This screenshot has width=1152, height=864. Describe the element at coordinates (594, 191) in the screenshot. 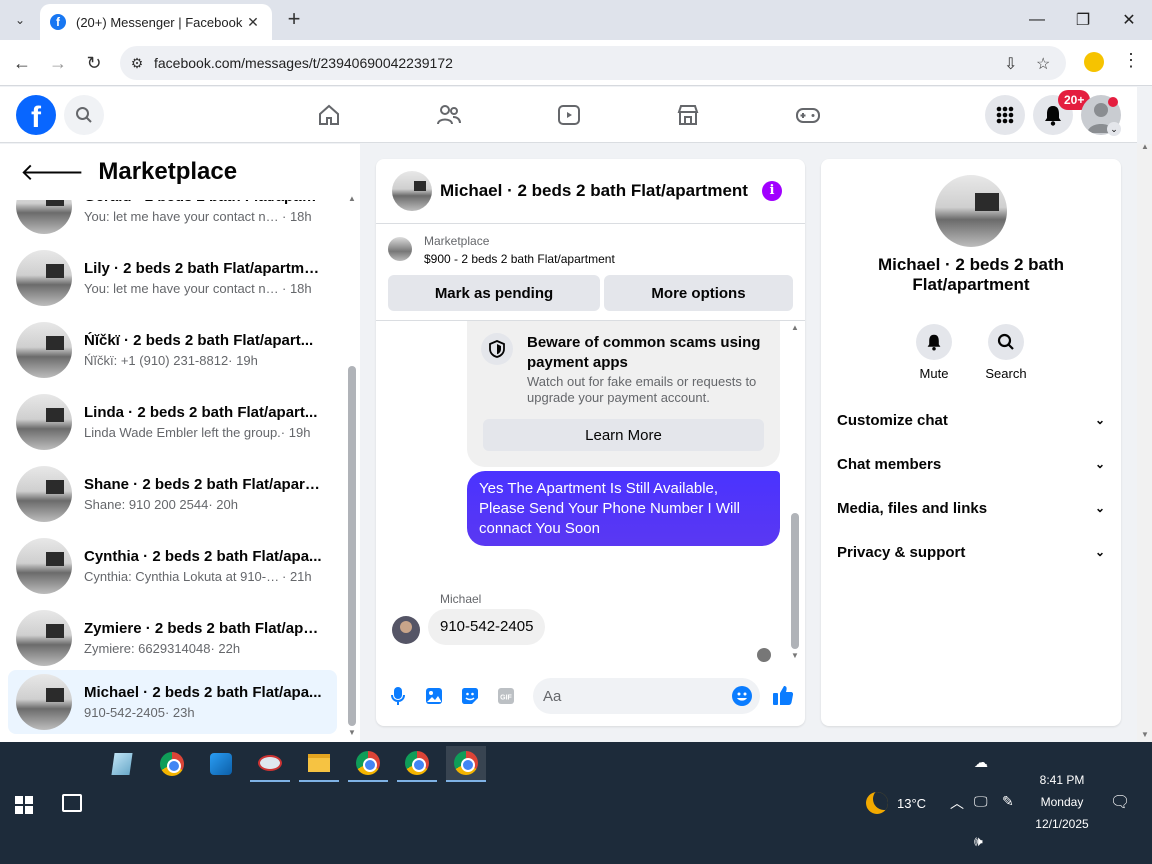

I see `chat-title: Michael · 2 beds 2 bath Flat/apartment` at that location.